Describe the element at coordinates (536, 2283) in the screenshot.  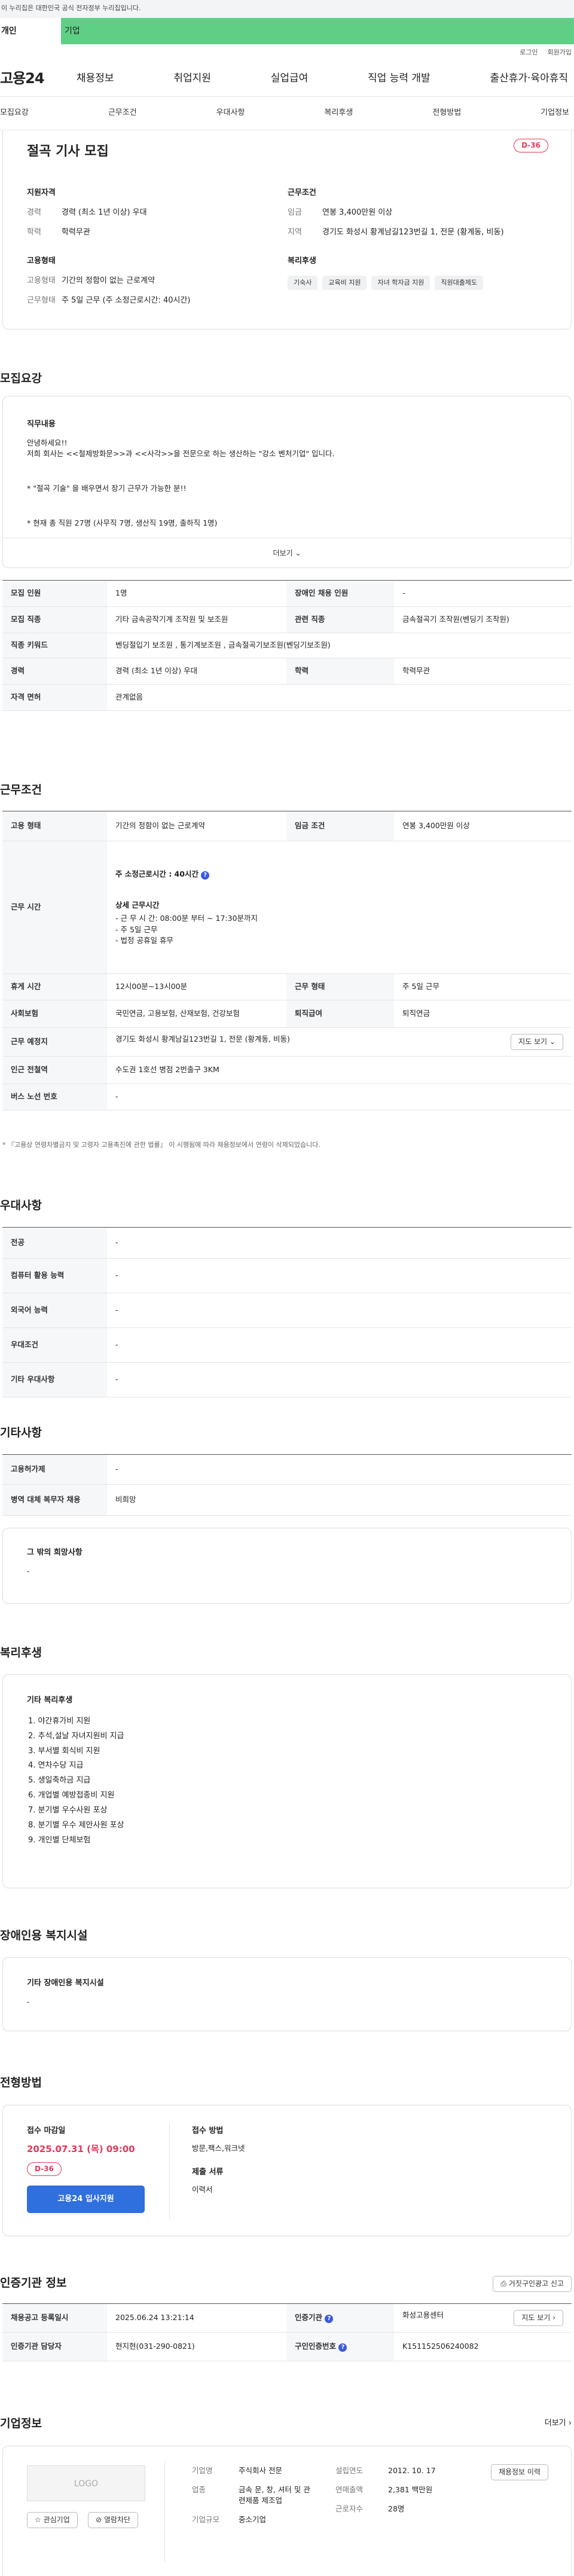
I see `report-label: 거짓구인광고 신고` at that location.